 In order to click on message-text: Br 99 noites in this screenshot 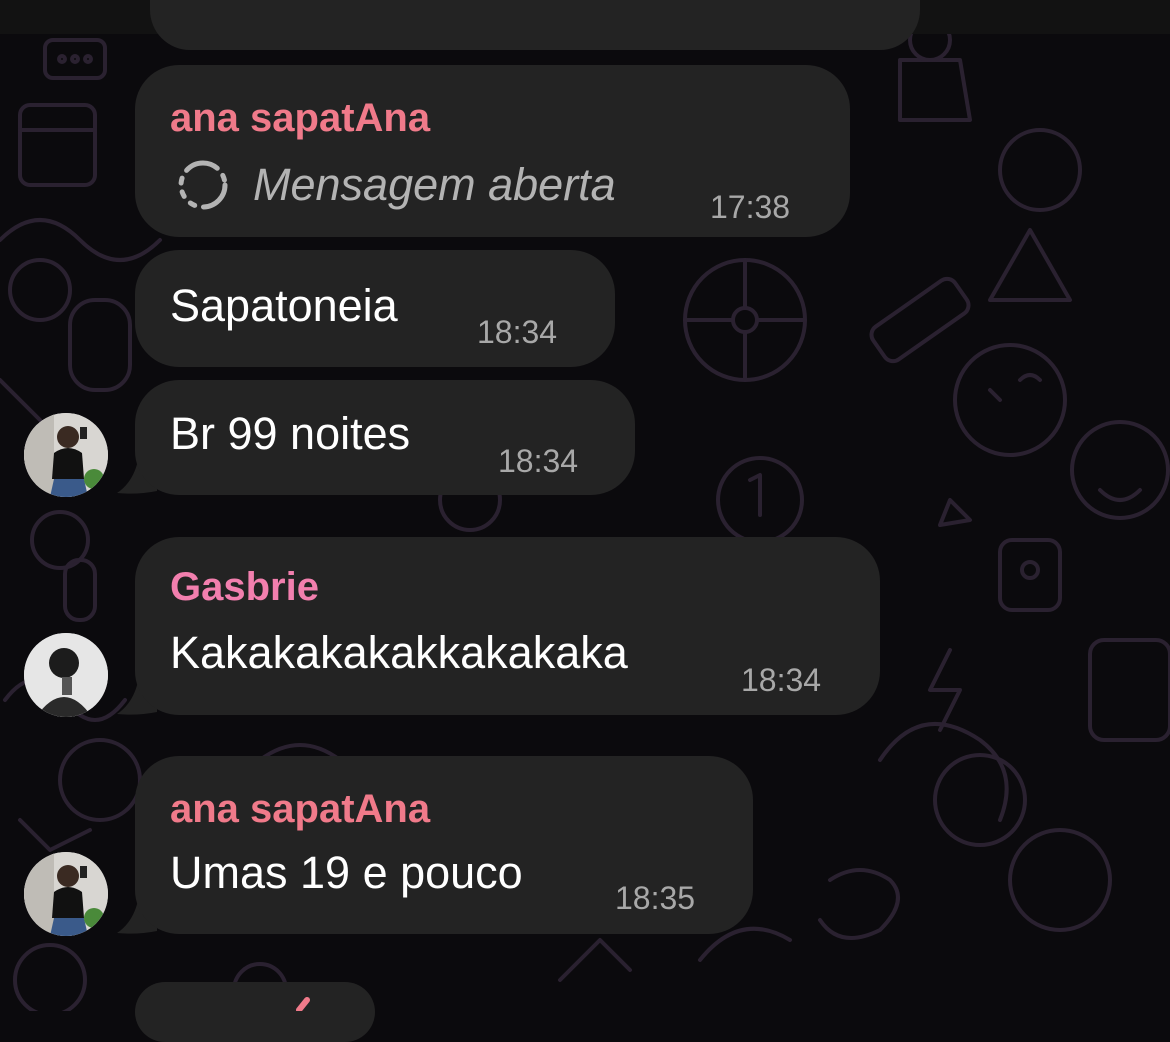, I will do `click(290, 433)`.